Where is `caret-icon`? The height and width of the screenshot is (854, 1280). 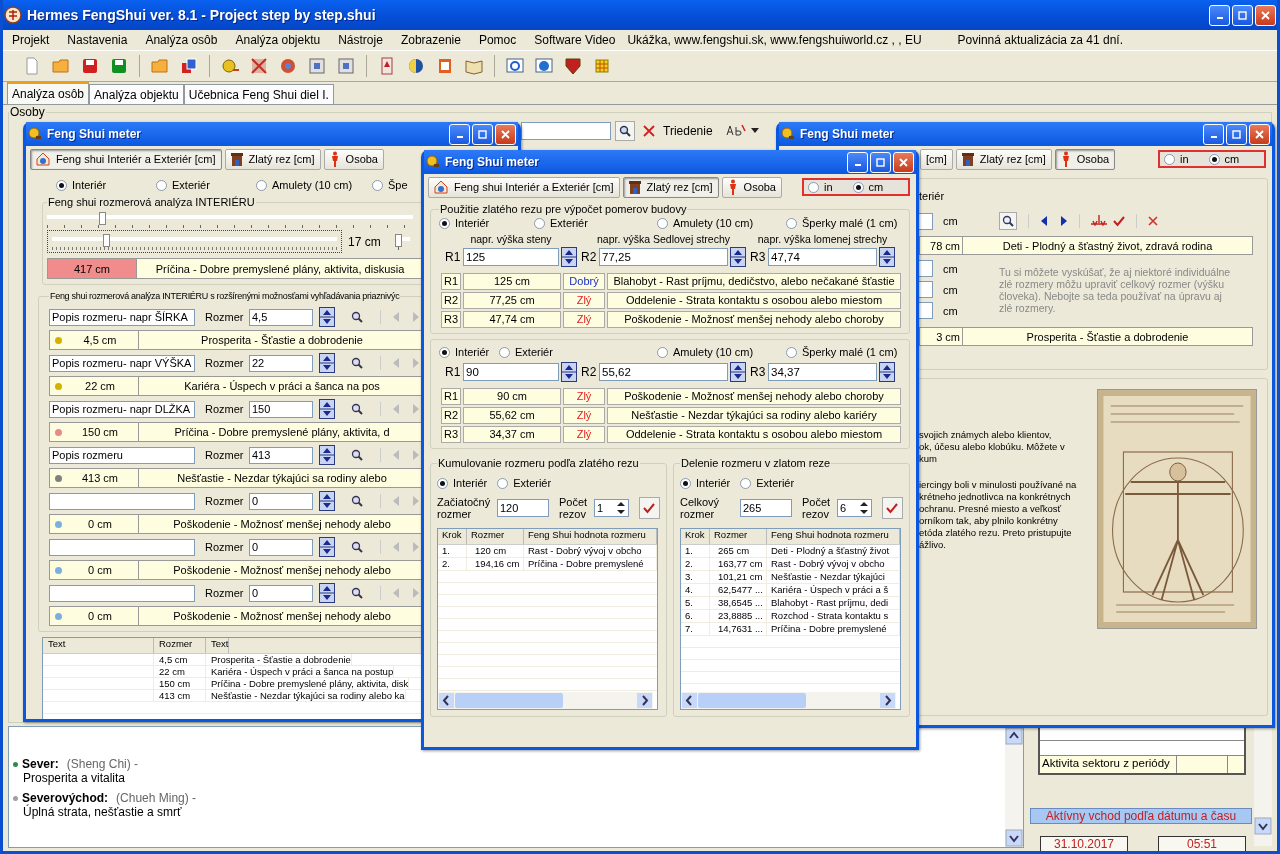
caret-icon is located at coordinates (754, 131).